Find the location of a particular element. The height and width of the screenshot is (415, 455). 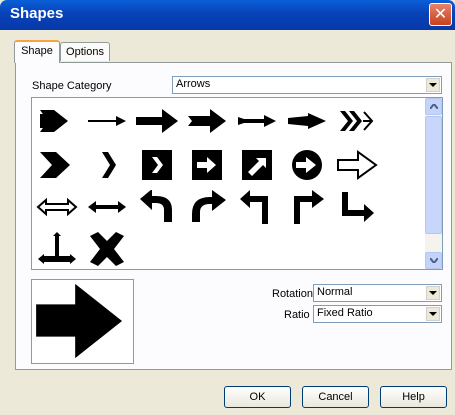

arrow-chevron-block-icon is located at coordinates (57, 121).